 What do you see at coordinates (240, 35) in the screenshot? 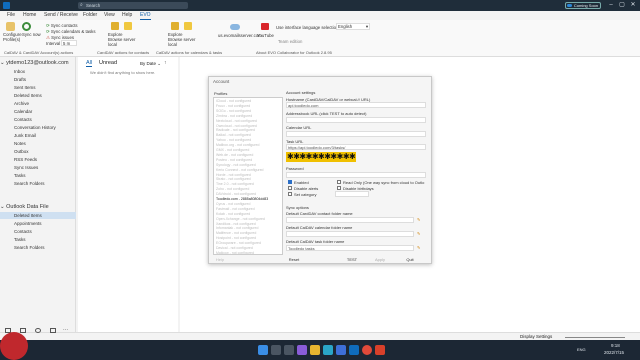
I see `email-server-link: us.evomailsserver.com` at bounding box center [240, 35].